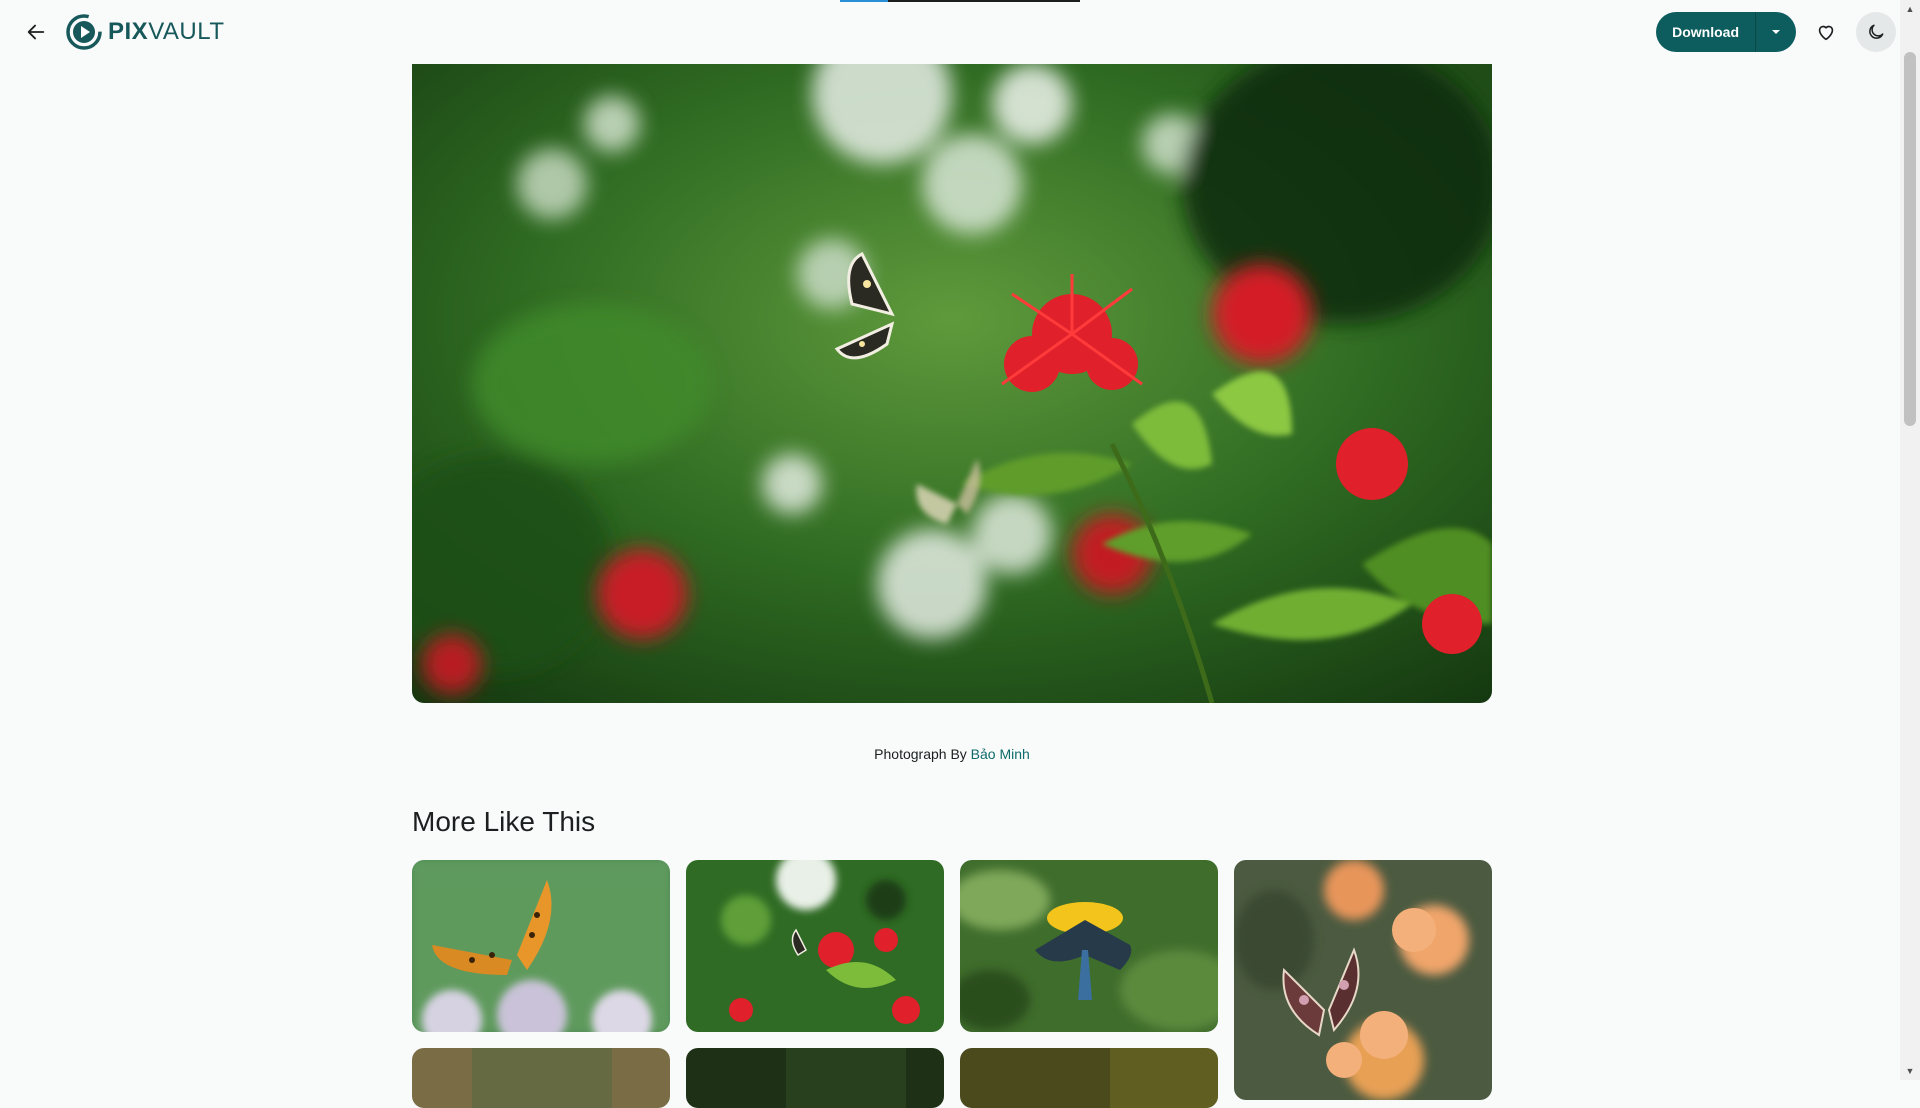 The width and height of the screenshot is (1920, 1108). What do you see at coordinates (1910, 1071) in the screenshot?
I see `scroll-down-arrow-icon: ▼` at bounding box center [1910, 1071].